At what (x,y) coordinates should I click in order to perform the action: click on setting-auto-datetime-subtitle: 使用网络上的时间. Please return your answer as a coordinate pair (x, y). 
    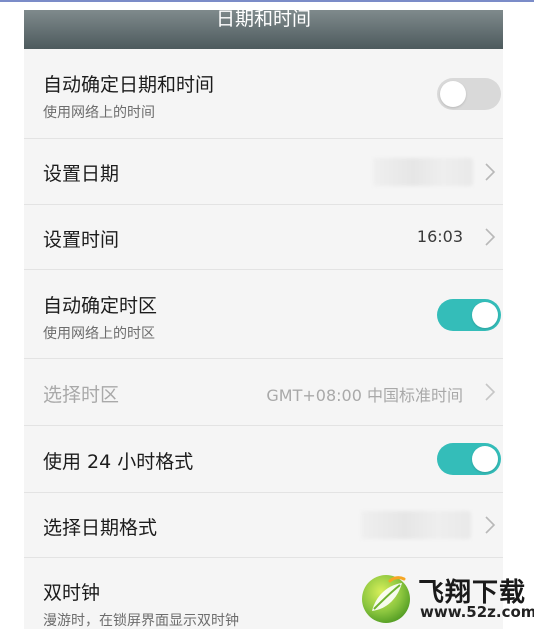
    Looking at the image, I should click on (99, 113).